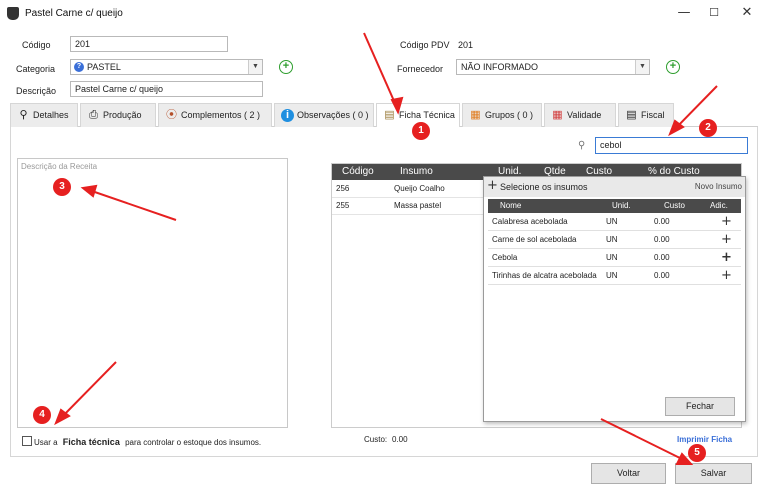  What do you see at coordinates (381, 71) in the screenshot?
I see `arrow-1-line` at bounding box center [381, 71].